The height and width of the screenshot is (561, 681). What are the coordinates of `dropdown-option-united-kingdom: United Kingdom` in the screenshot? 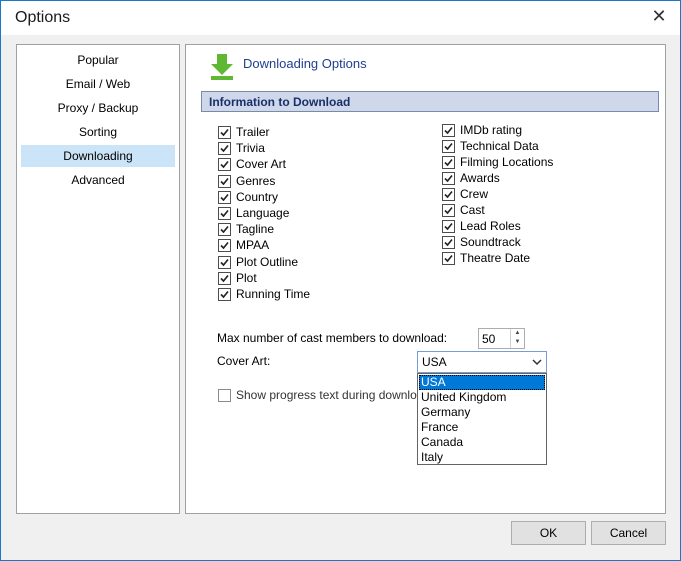 It's located at (482, 397).